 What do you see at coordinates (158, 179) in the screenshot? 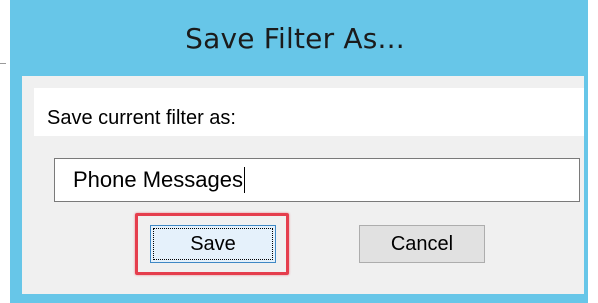
I see `filter-name-value: Phone Messages` at bounding box center [158, 179].